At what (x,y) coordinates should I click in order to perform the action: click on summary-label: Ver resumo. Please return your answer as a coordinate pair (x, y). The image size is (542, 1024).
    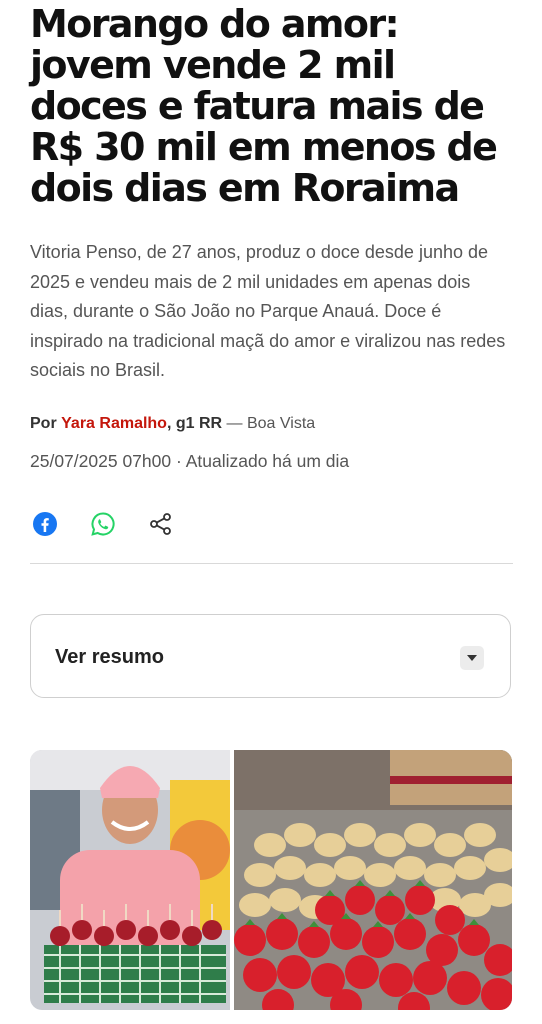
    Looking at the image, I should click on (109, 657).